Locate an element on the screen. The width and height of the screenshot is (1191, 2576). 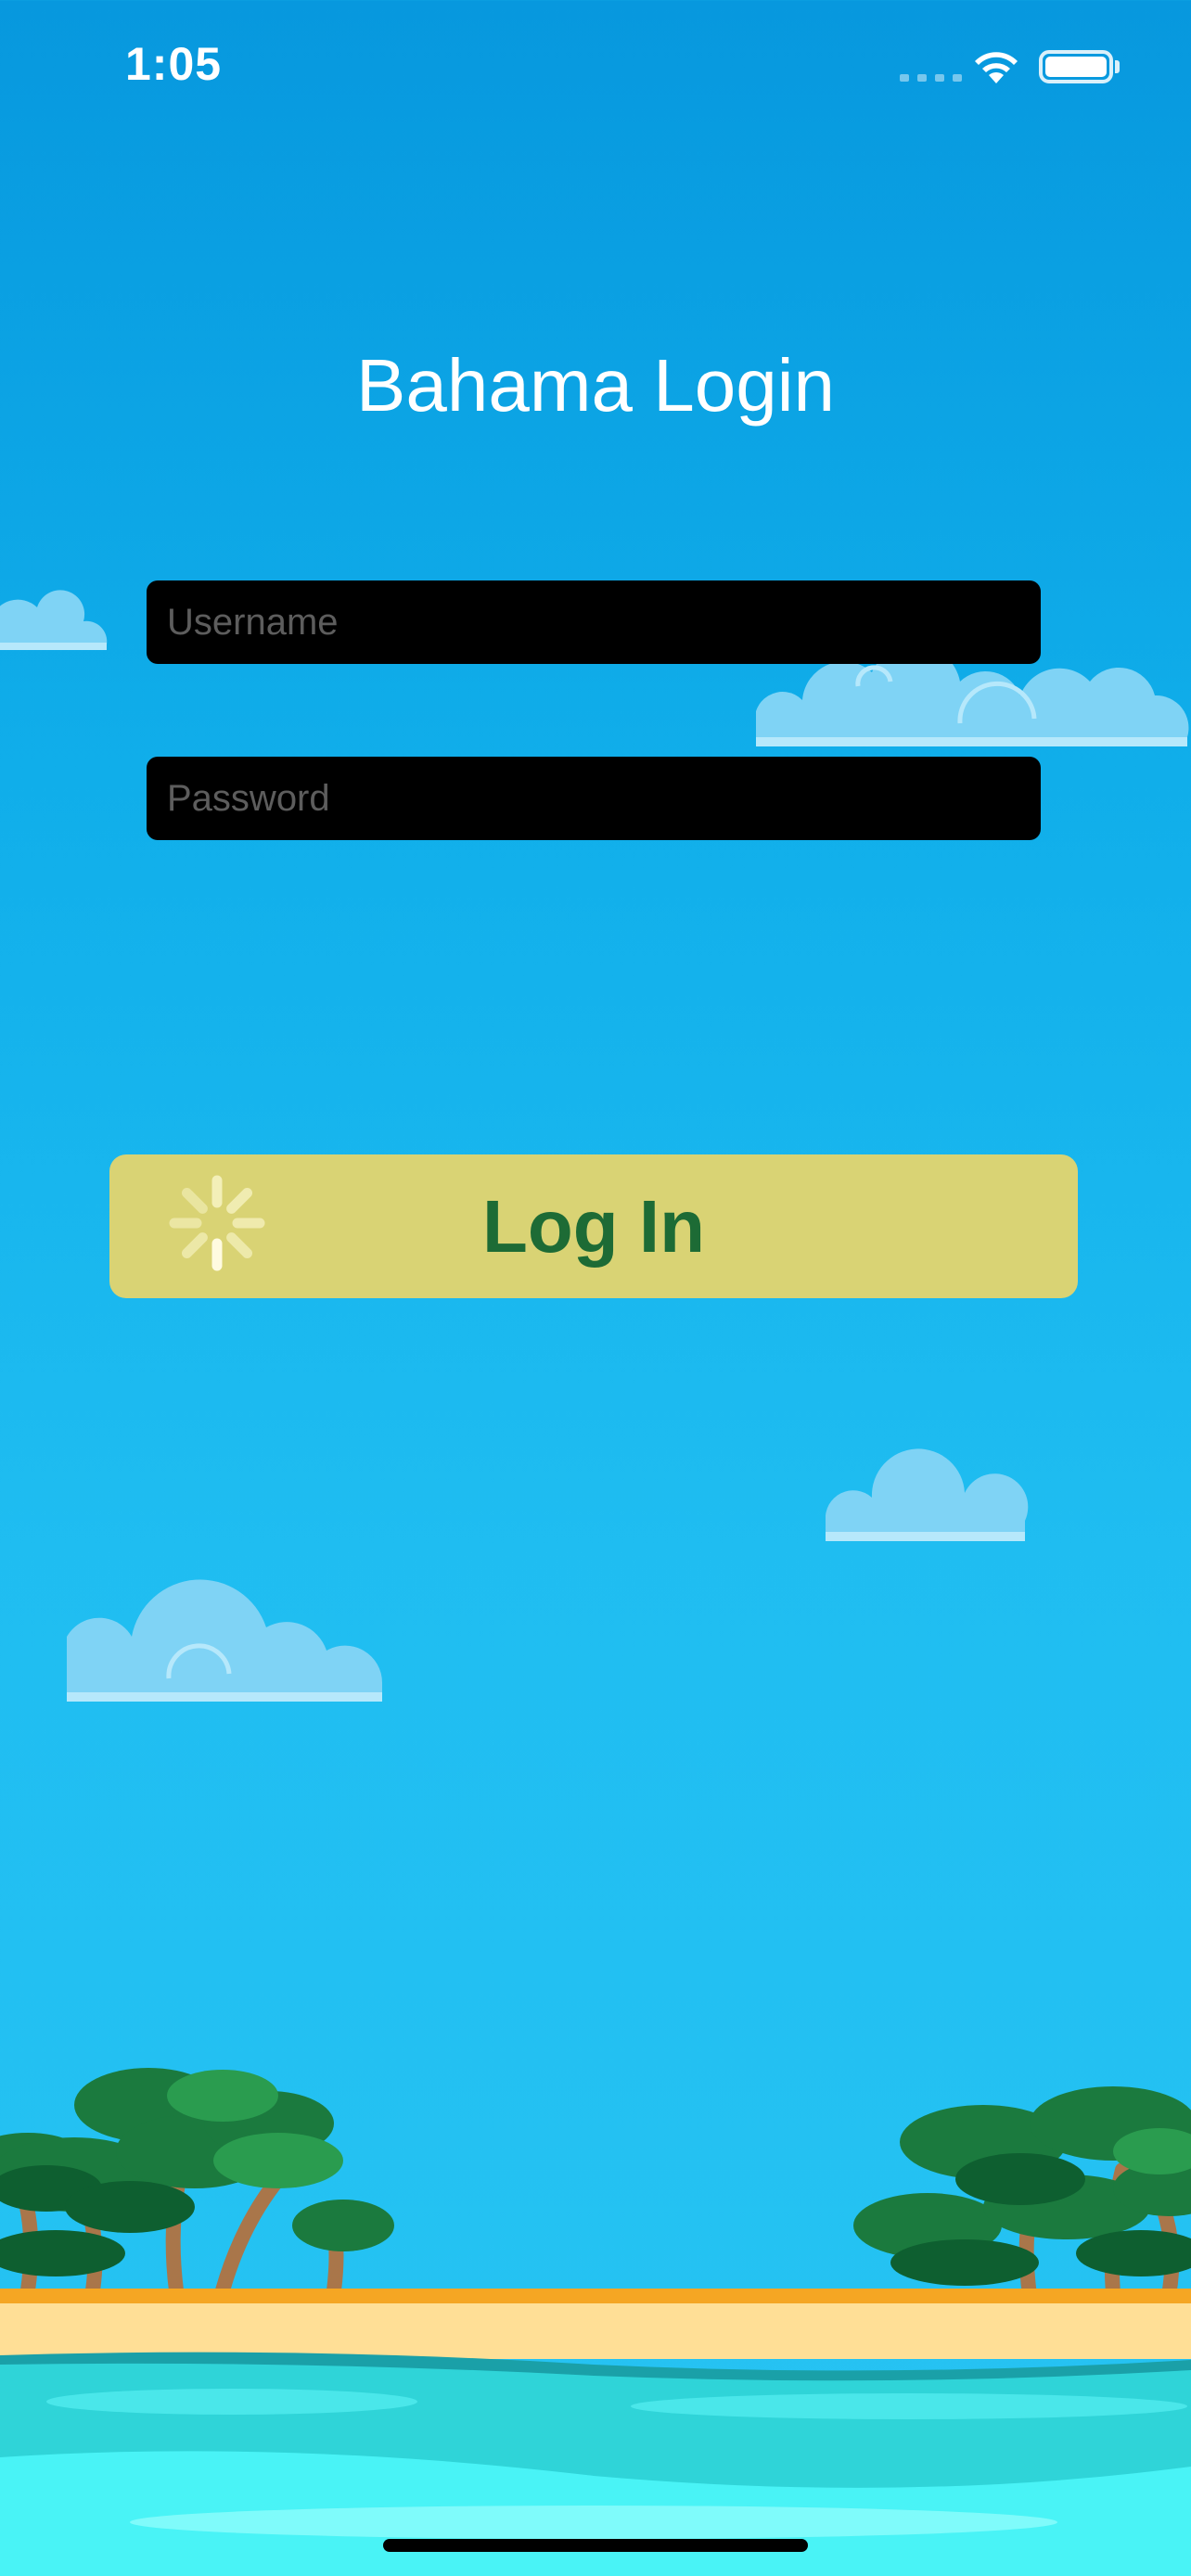
battery-cap is located at coordinates (1117, 66).